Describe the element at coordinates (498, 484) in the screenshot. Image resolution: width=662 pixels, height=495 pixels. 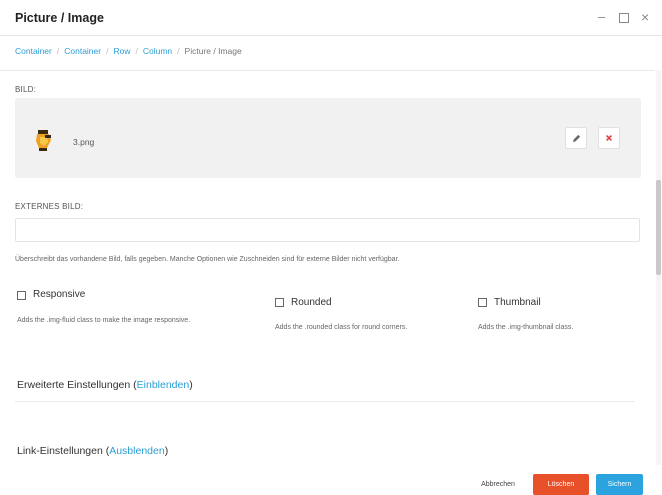
I see `cancel-button: Abbrechen` at that location.